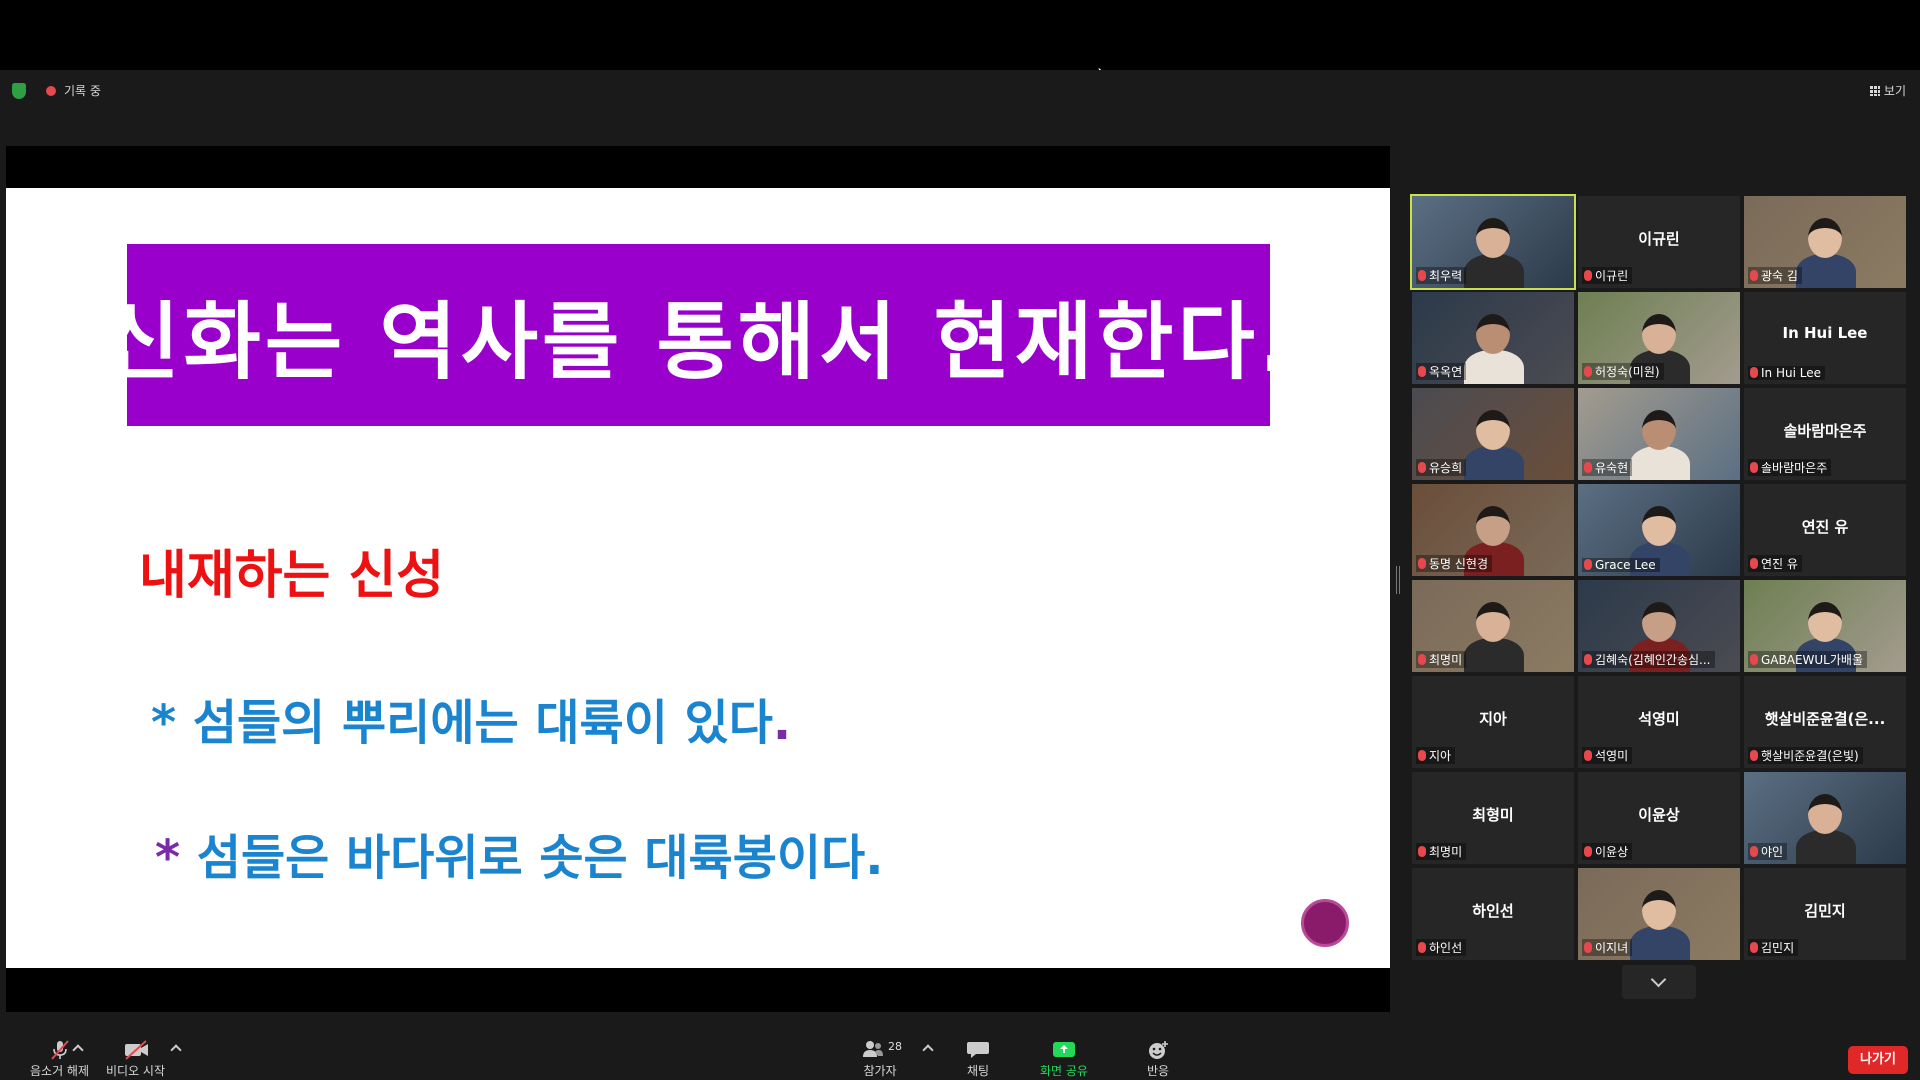 The image size is (1920, 1080). I want to click on participant-tile: 허정숙(미원), so click(1659, 338).